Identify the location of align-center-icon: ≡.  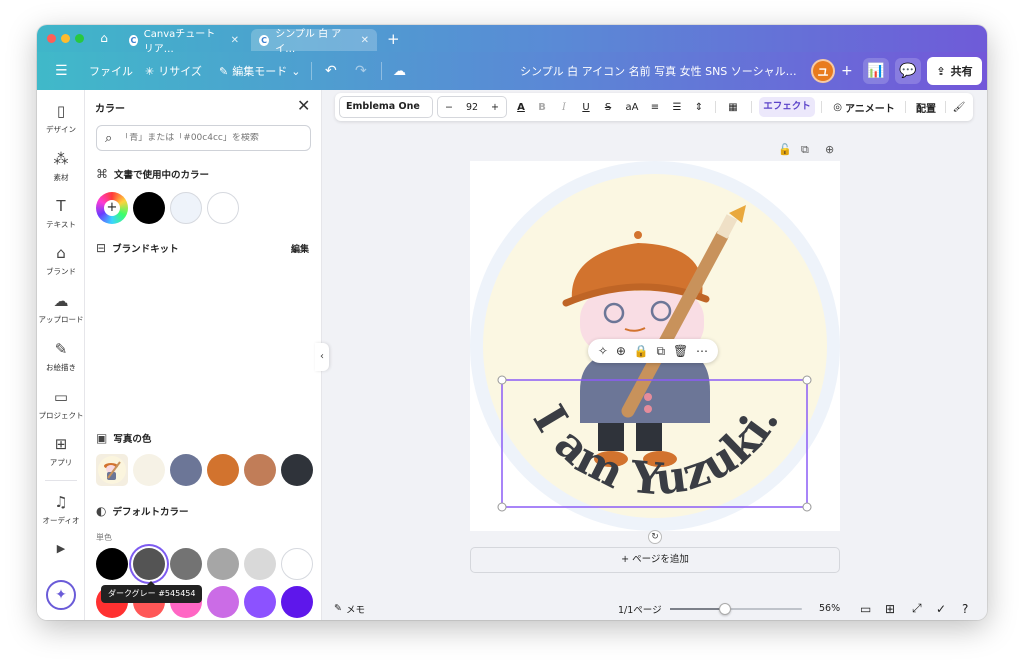
(655, 107).